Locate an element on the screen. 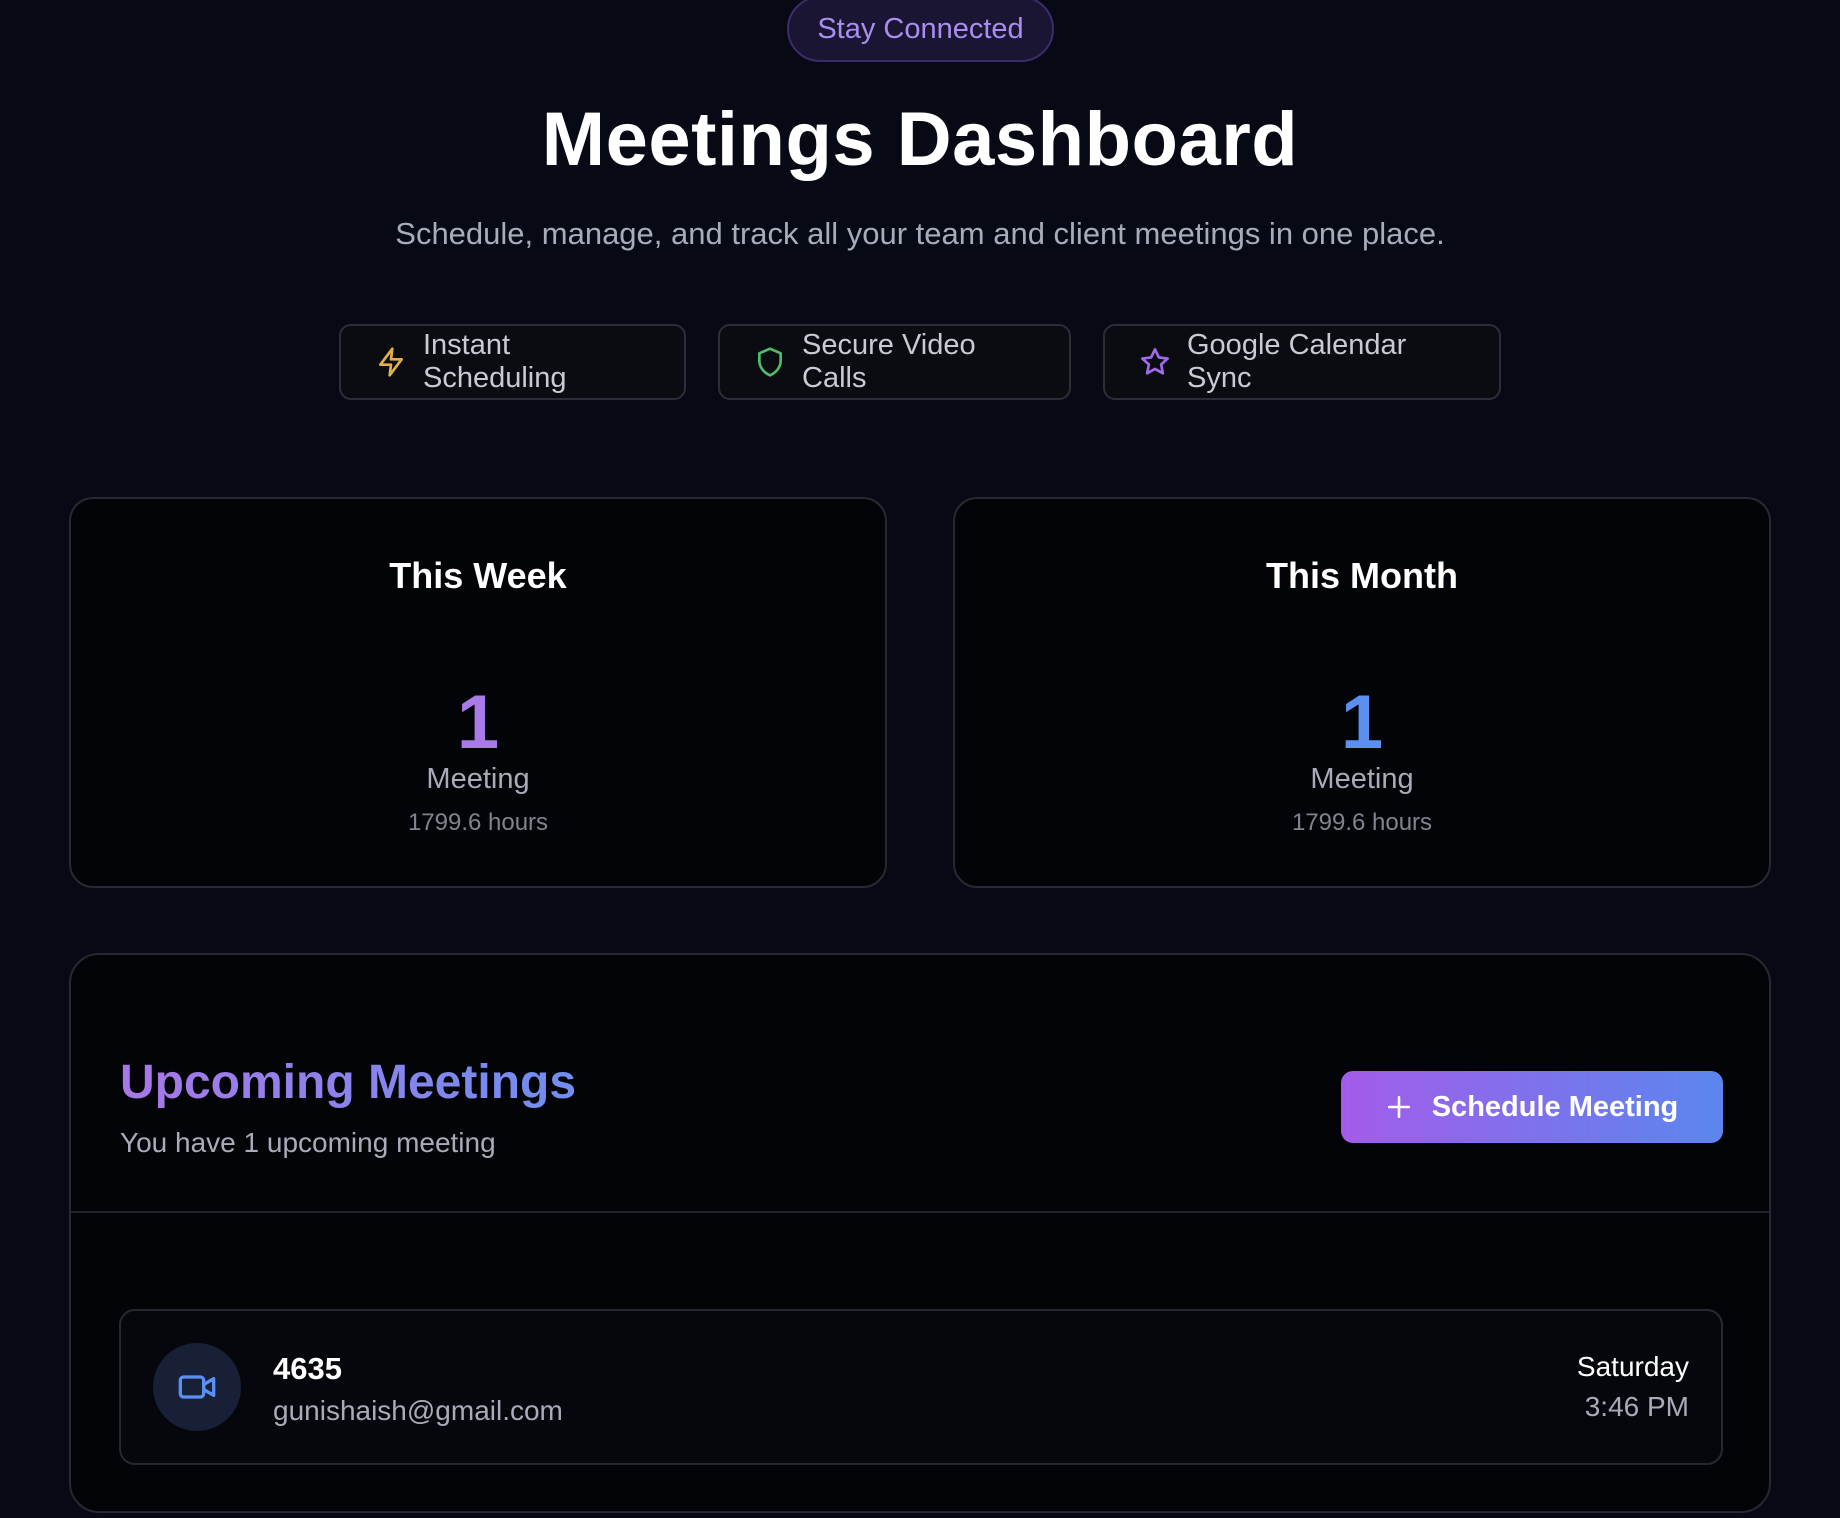 Image resolution: width=1840 pixels, height=1518 pixels. divider is located at coordinates (920, 1212).